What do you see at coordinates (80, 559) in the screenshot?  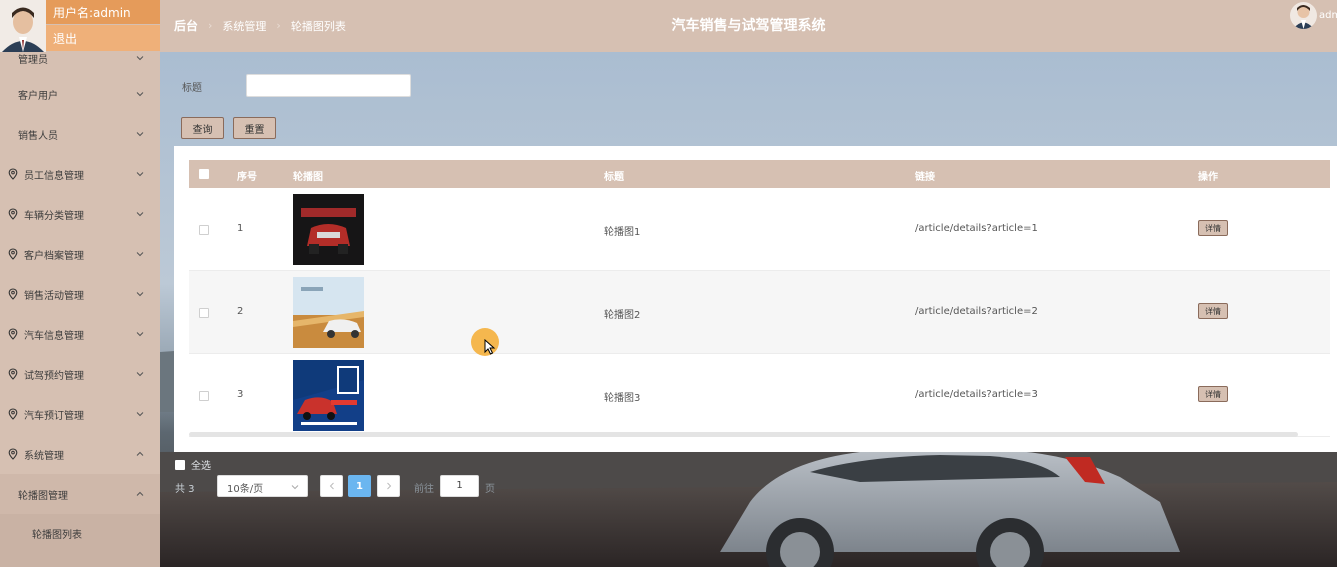 I see `sidebar-item: 轮播图添加` at bounding box center [80, 559].